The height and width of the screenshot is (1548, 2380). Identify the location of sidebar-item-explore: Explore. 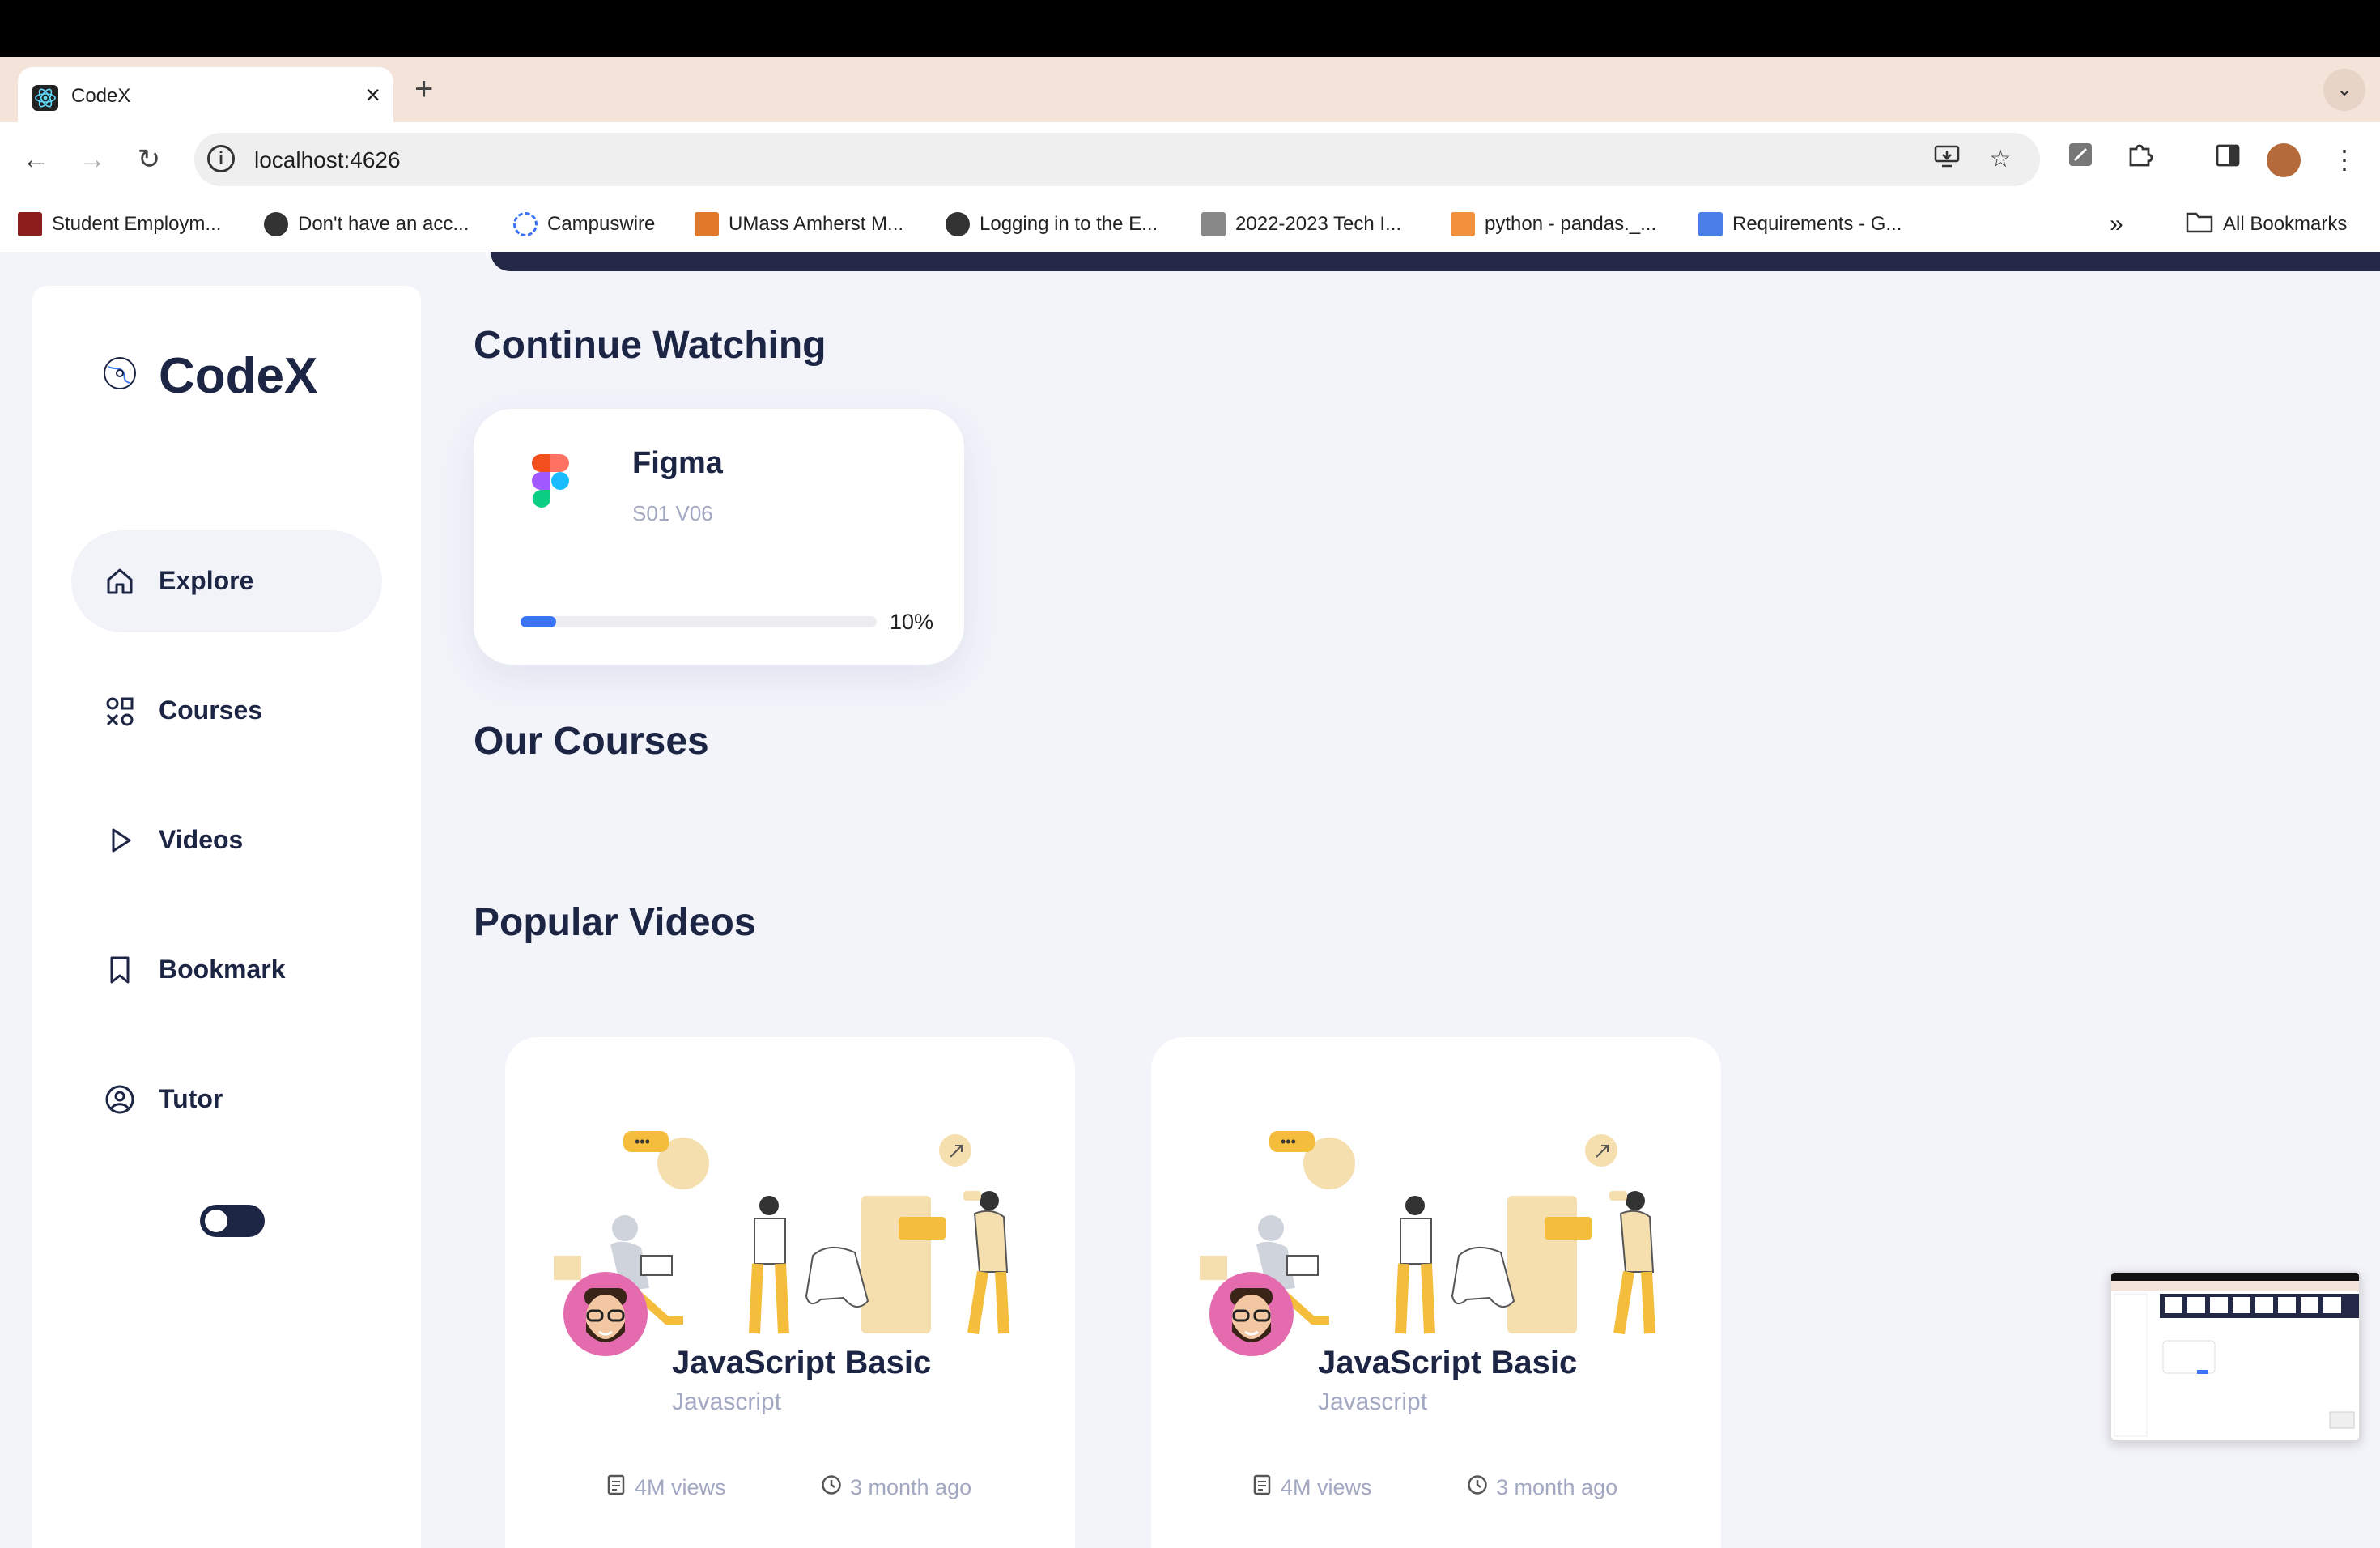
(227, 581).